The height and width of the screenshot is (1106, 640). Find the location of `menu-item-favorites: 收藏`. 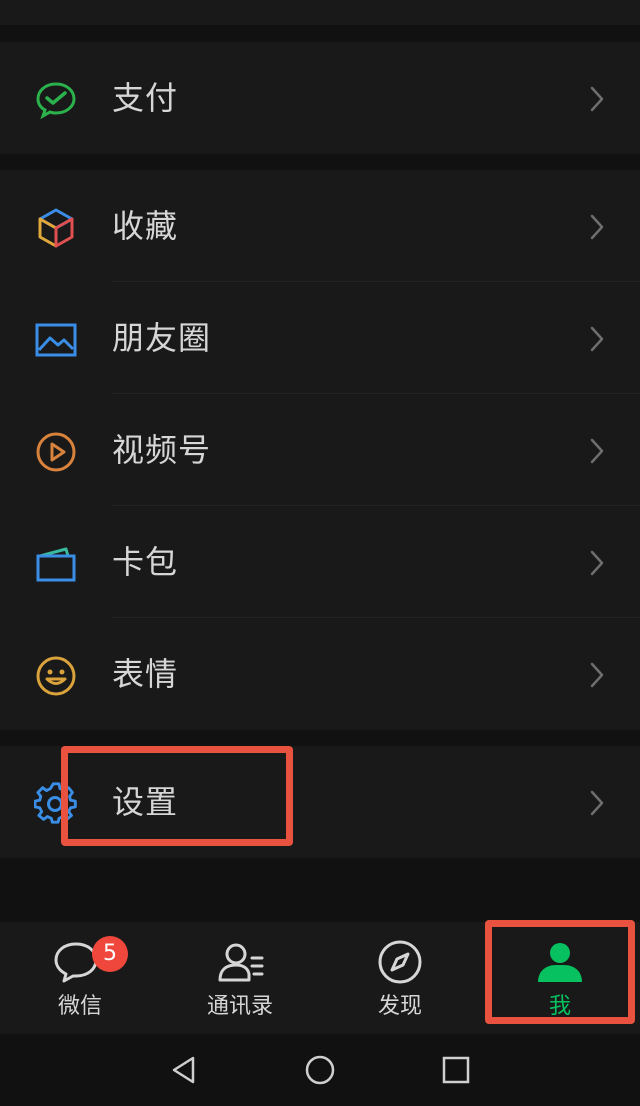

menu-item-favorites: 收藏 is located at coordinates (320, 226).